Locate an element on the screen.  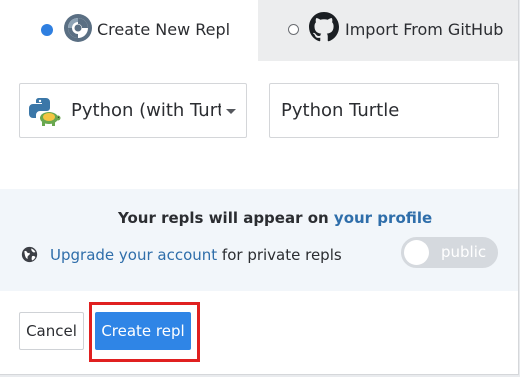
tab-import-label: Import From GitHub is located at coordinates (424, 29).